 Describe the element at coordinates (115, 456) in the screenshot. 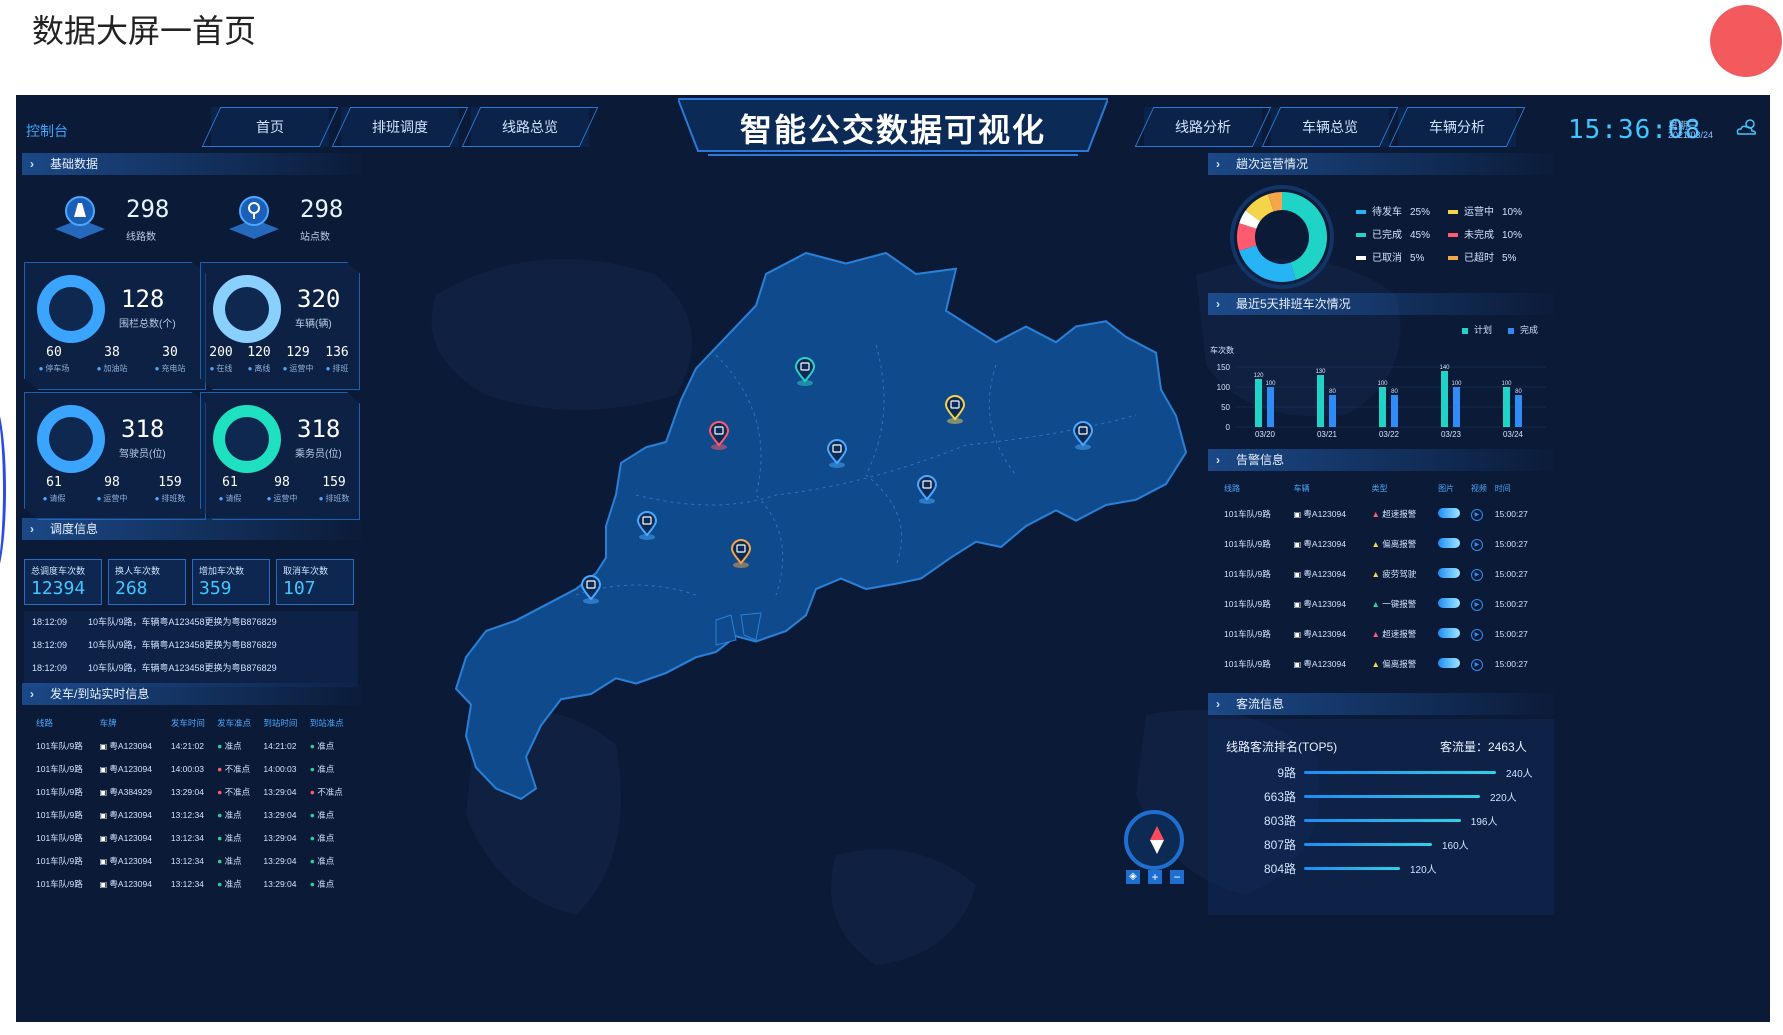

I see `drivers-card: 318 驾驶员(位) 61请假 98运营中 159排班数` at that location.